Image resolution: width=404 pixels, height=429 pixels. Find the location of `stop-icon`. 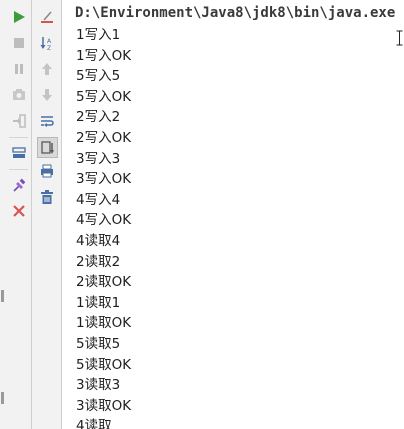

stop-icon is located at coordinates (19, 43).